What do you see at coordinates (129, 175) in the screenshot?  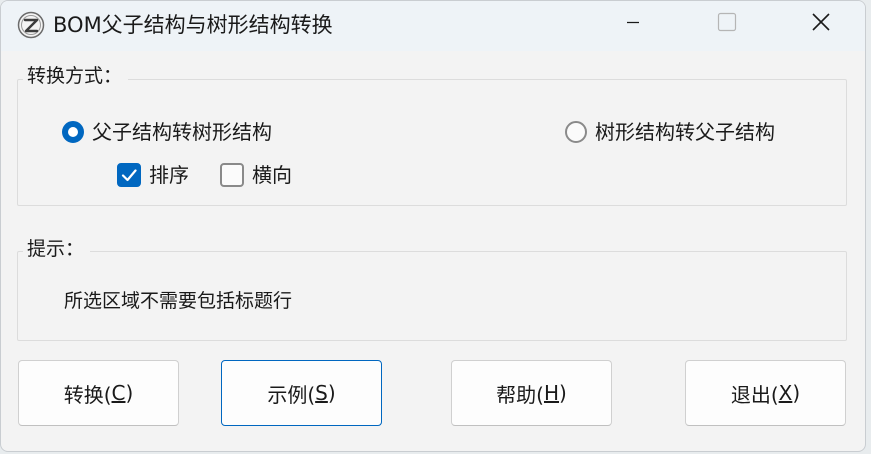 I see `checkbox-checked-icon` at bounding box center [129, 175].